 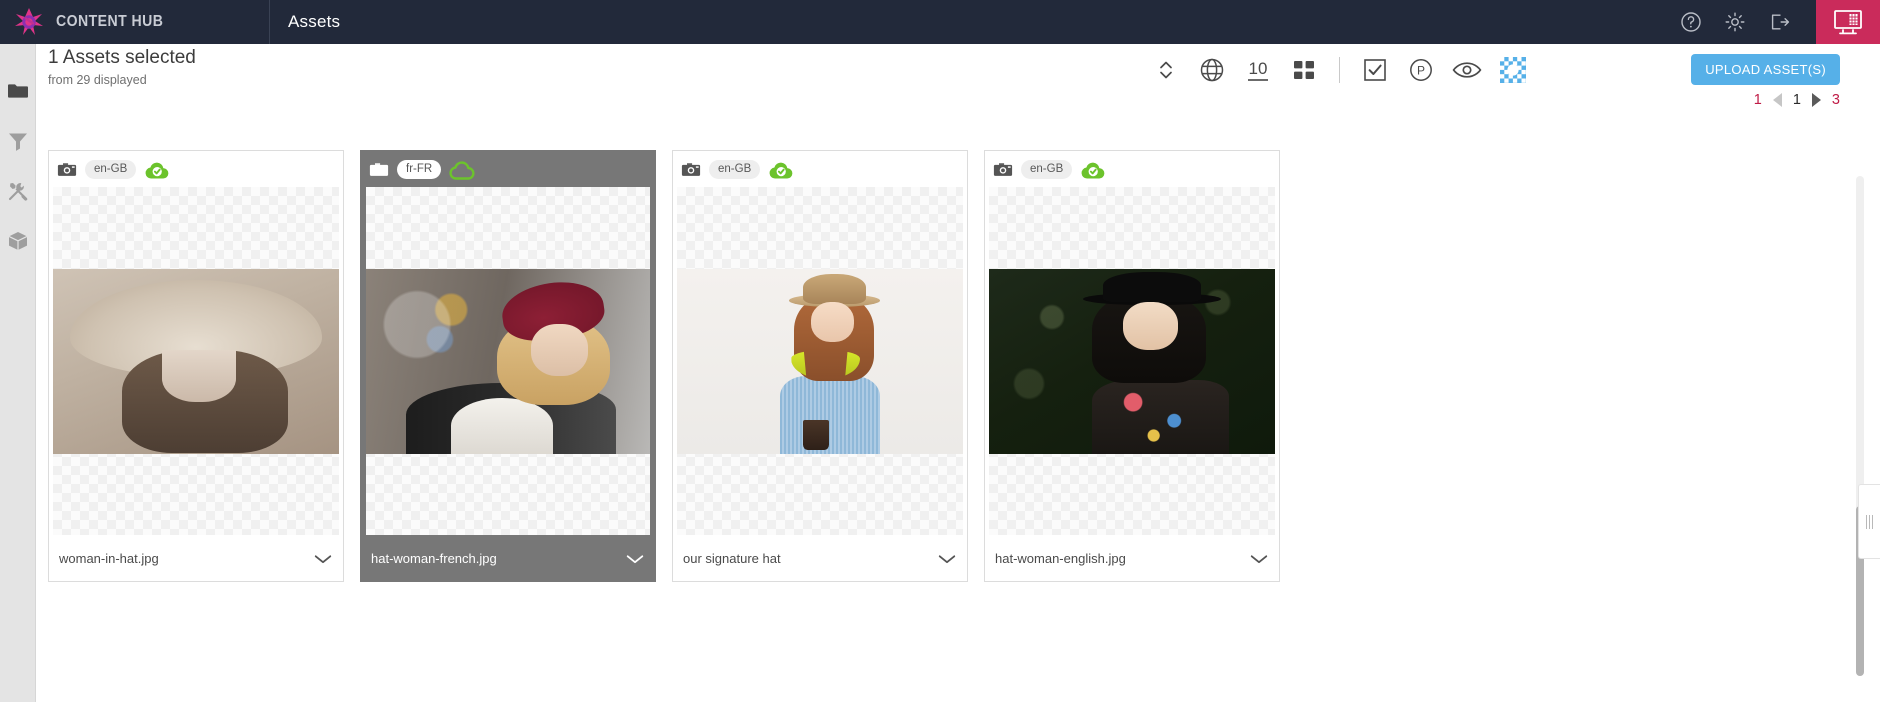 What do you see at coordinates (122, 57) in the screenshot?
I see `selection-title: 1 Assets selected` at bounding box center [122, 57].